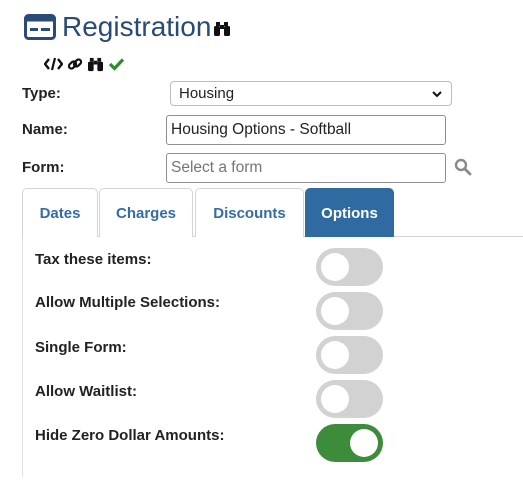 The height and width of the screenshot is (482, 523). I want to click on panel-border, so click(22, 357).